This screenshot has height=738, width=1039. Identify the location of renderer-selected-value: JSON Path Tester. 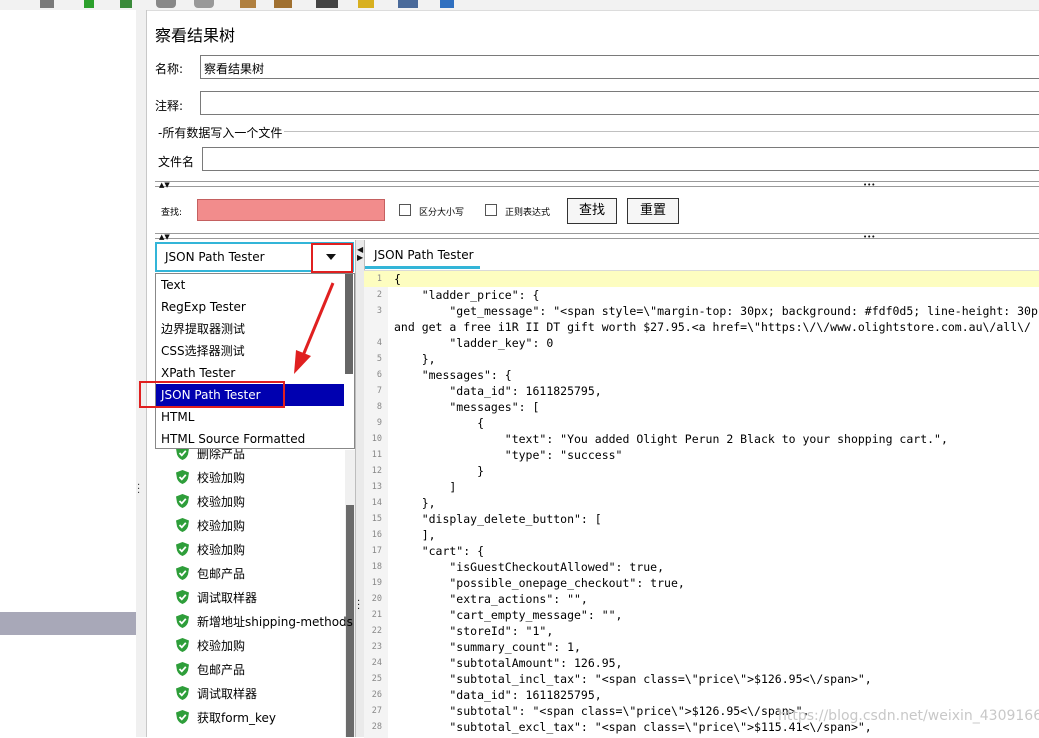
(215, 257).